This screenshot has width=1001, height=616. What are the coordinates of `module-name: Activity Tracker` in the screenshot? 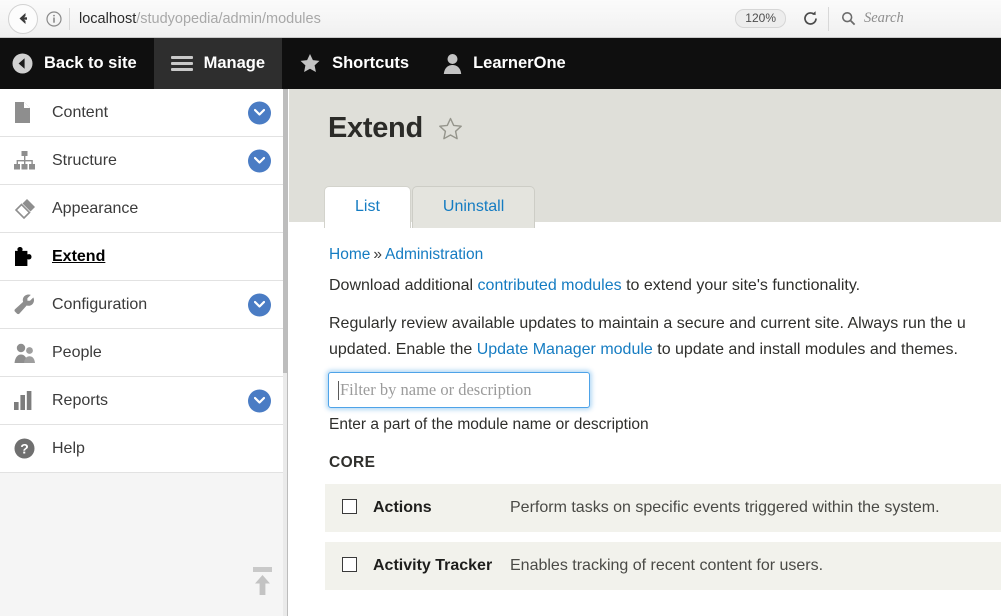 It's located at (433, 565).